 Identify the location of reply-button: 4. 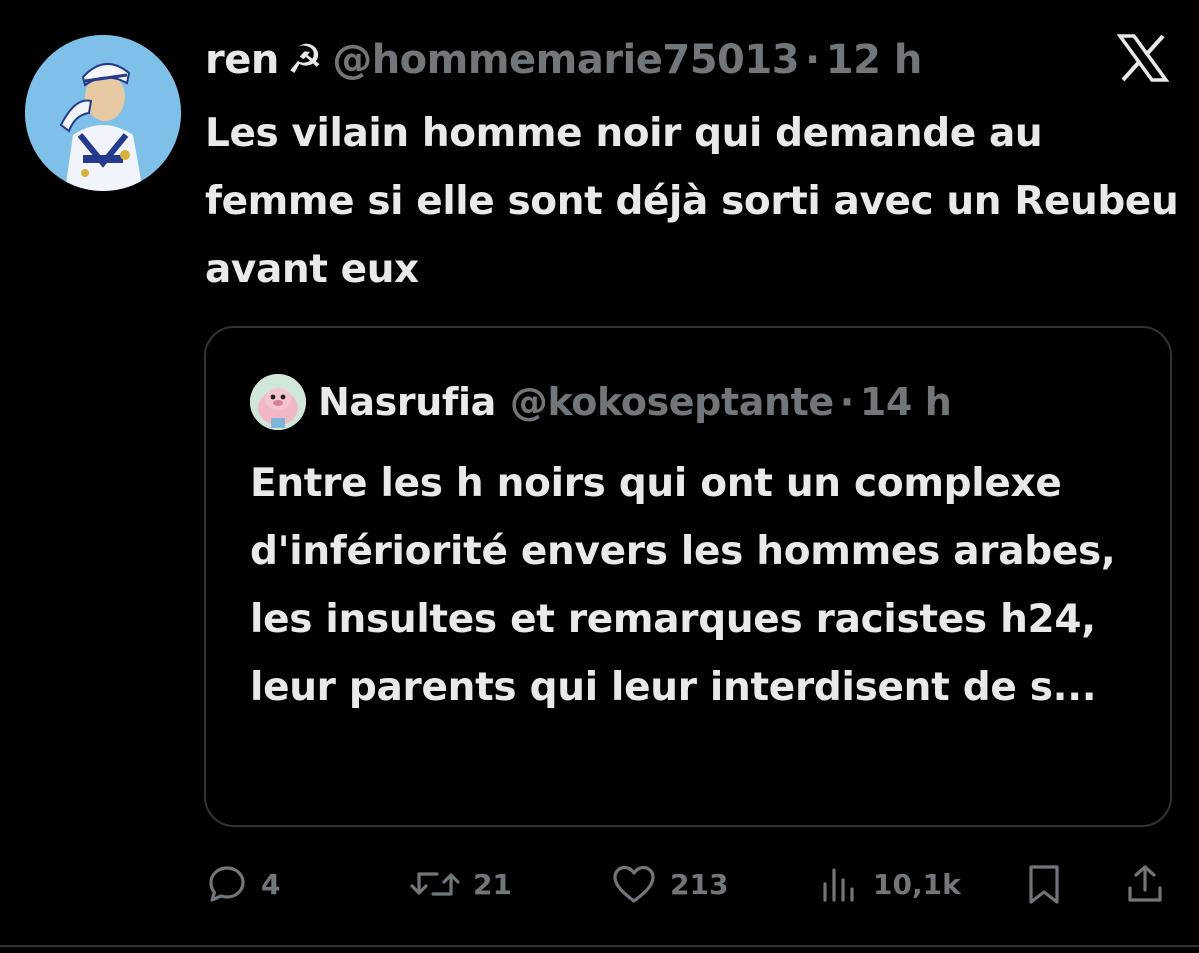
(242, 884).